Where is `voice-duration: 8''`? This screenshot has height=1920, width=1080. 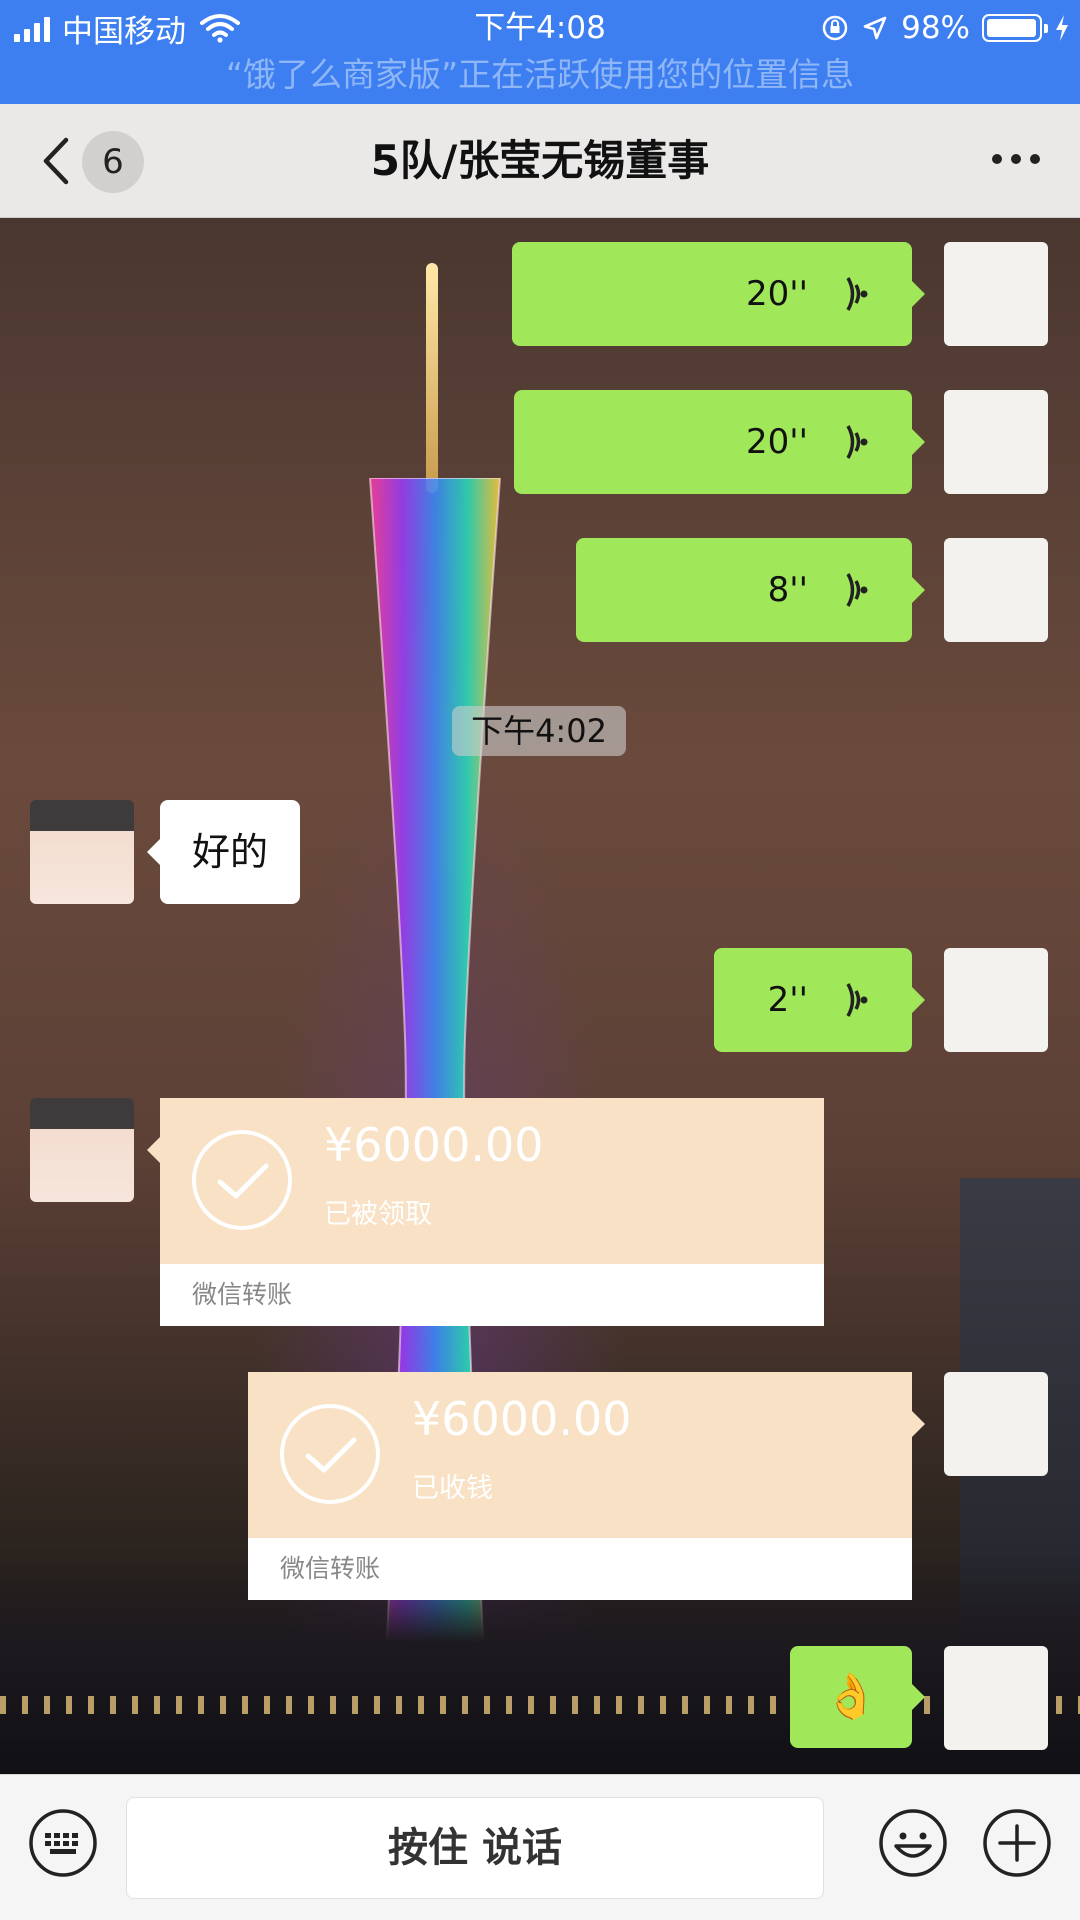 voice-duration: 8'' is located at coordinates (787, 590).